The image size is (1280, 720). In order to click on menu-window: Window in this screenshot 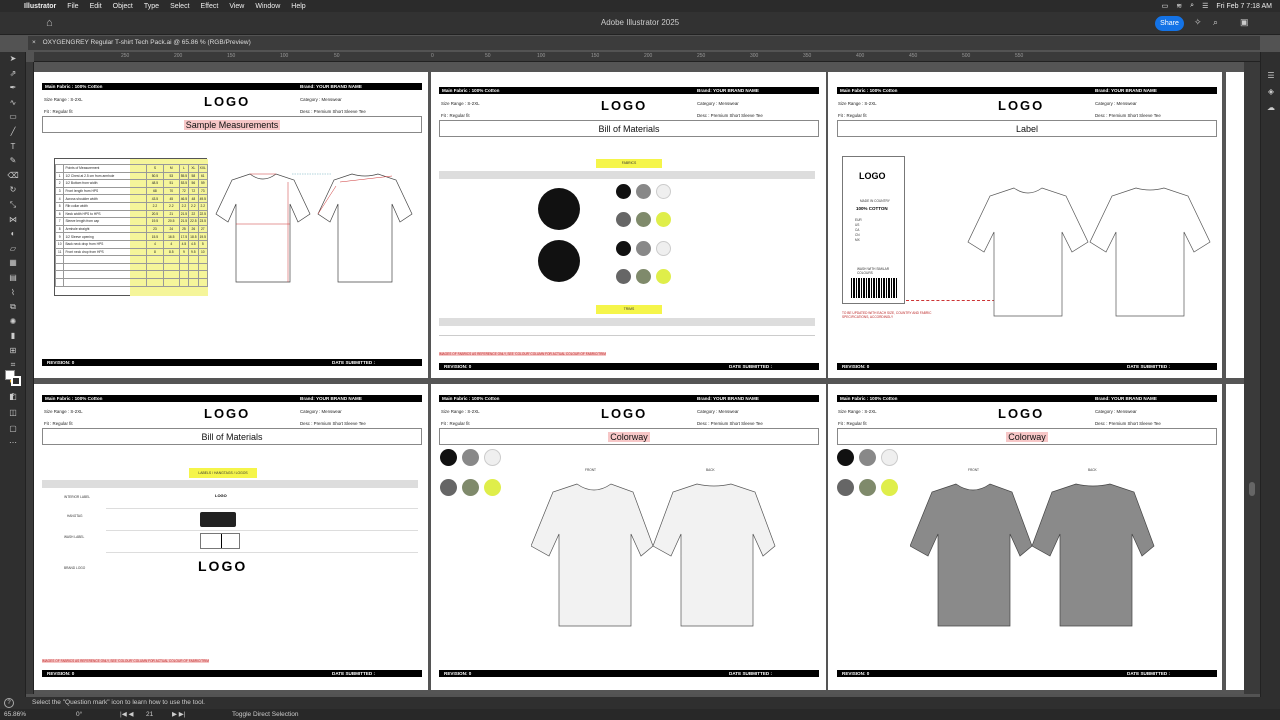, I will do `click(267, 6)`.